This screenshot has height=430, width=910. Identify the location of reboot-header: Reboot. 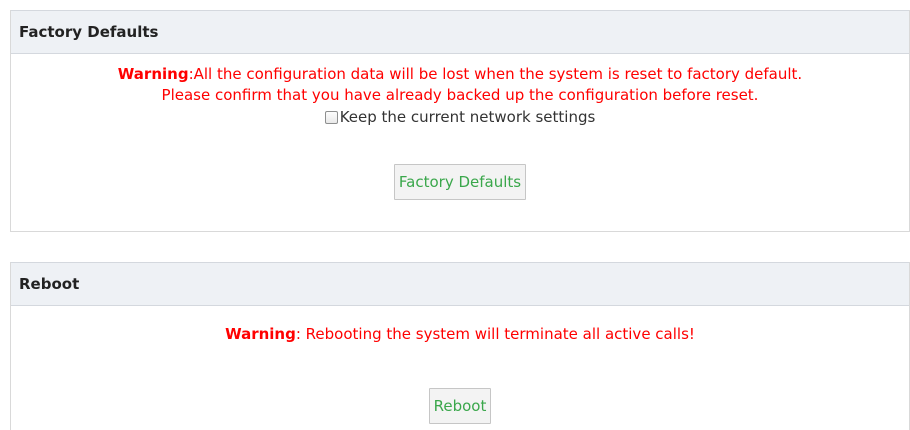
(460, 284).